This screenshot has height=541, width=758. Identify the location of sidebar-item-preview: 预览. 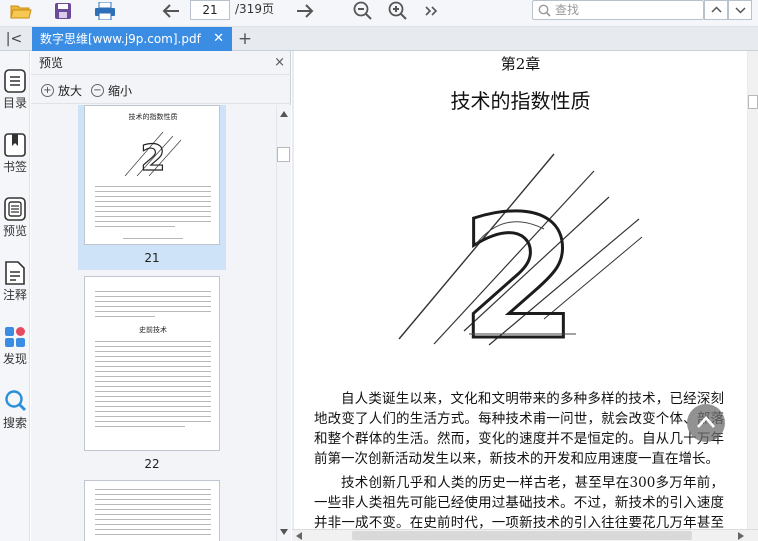
(15, 218).